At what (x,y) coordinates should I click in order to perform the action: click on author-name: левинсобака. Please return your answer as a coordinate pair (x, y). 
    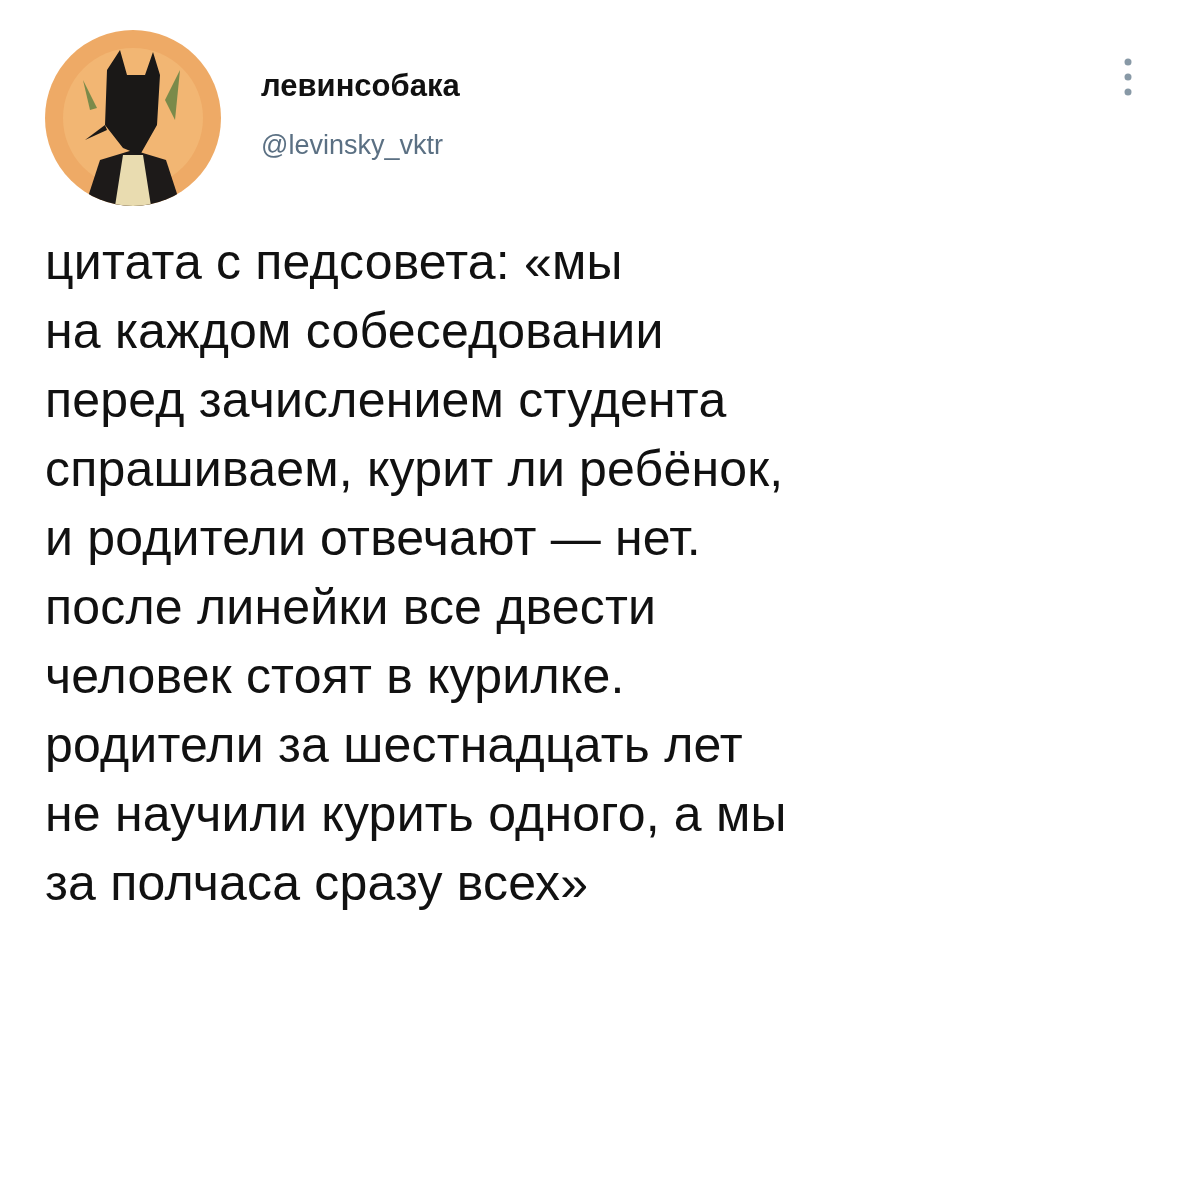
    Looking at the image, I should click on (672, 85).